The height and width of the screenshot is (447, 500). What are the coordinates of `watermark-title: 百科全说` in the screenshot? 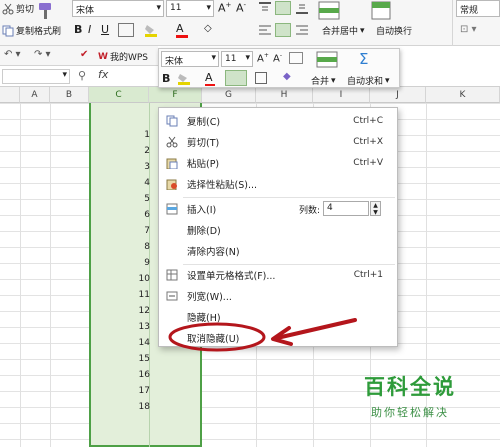 It's located at (410, 386).